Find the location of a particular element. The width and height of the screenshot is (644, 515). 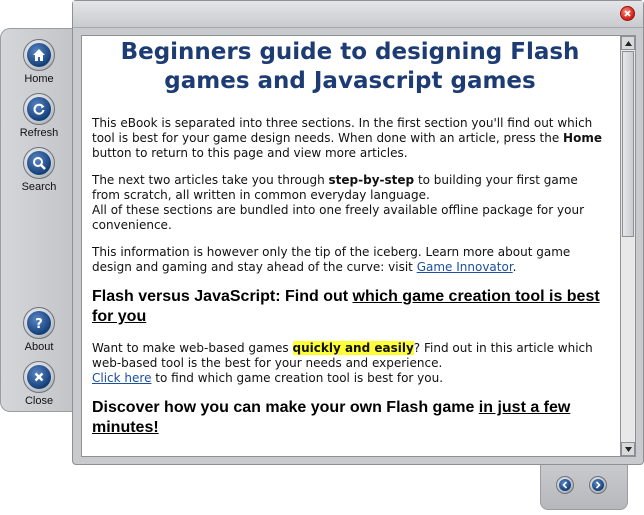

close-x-icon is located at coordinates (627, 13).